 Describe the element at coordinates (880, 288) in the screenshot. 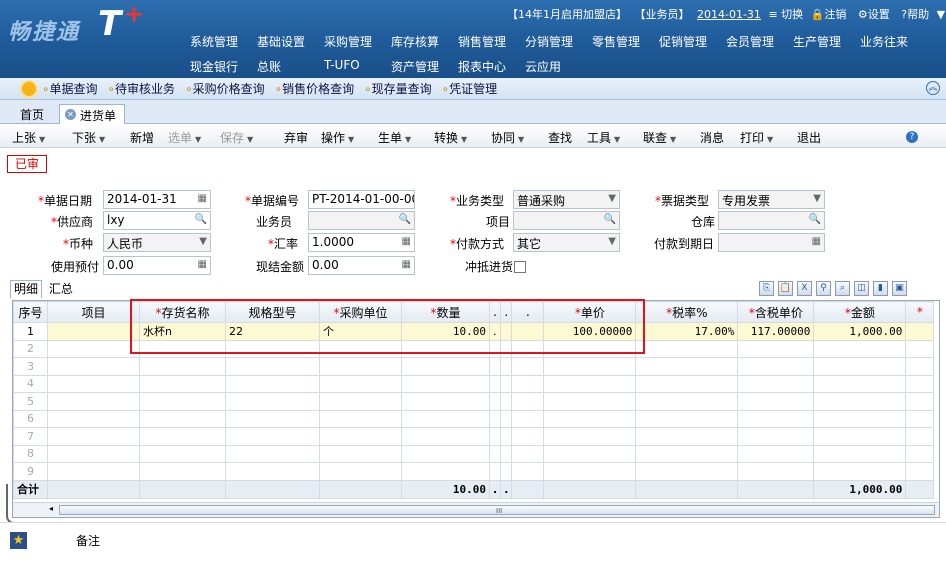

I see `chart-icon: ▮` at that location.